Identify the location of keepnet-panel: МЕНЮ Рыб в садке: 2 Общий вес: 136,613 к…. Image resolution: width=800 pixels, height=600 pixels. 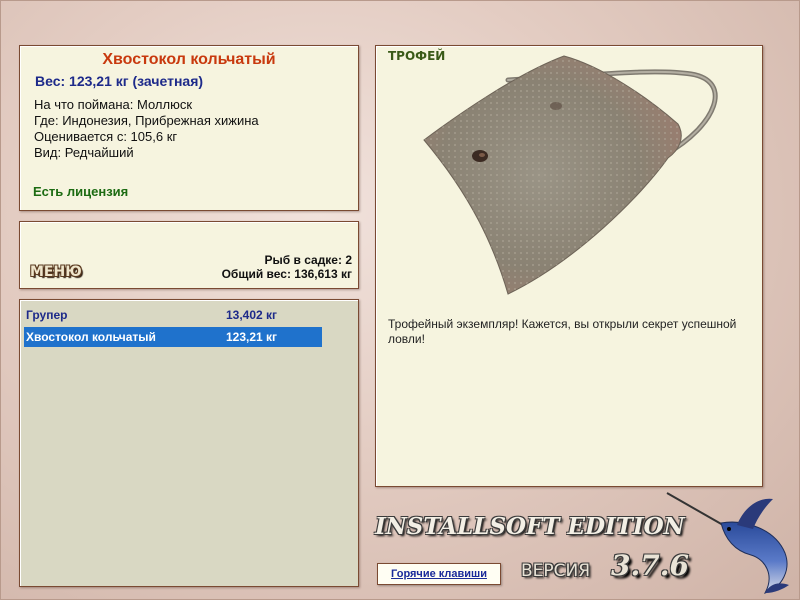
(189, 255).